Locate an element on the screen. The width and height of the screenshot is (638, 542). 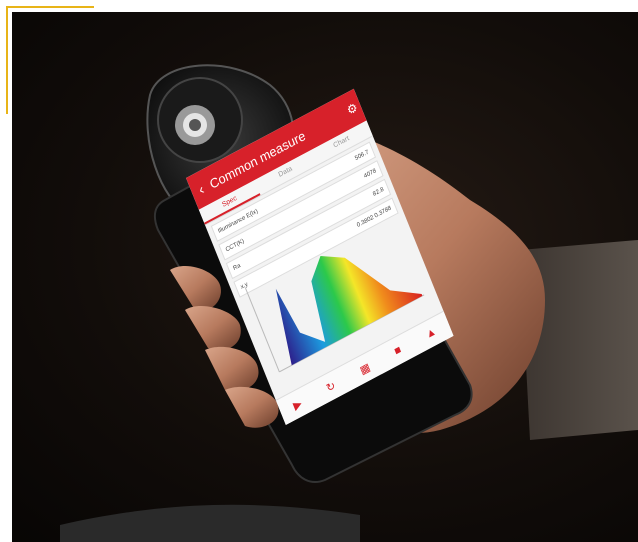
dark-object is located at coordinates (210, 523).